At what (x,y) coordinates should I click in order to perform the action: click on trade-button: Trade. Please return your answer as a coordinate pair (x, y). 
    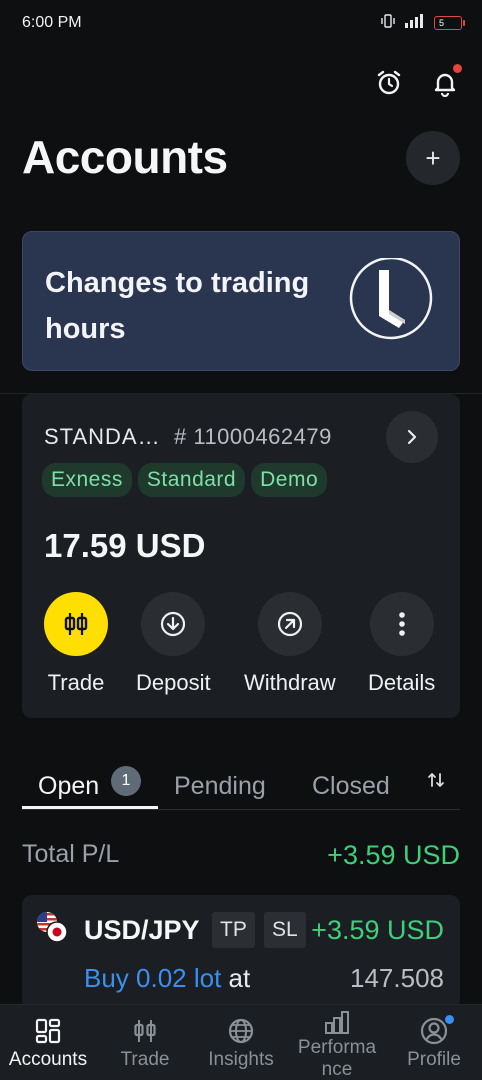
    Looking at the image, I should click on (76, 644).